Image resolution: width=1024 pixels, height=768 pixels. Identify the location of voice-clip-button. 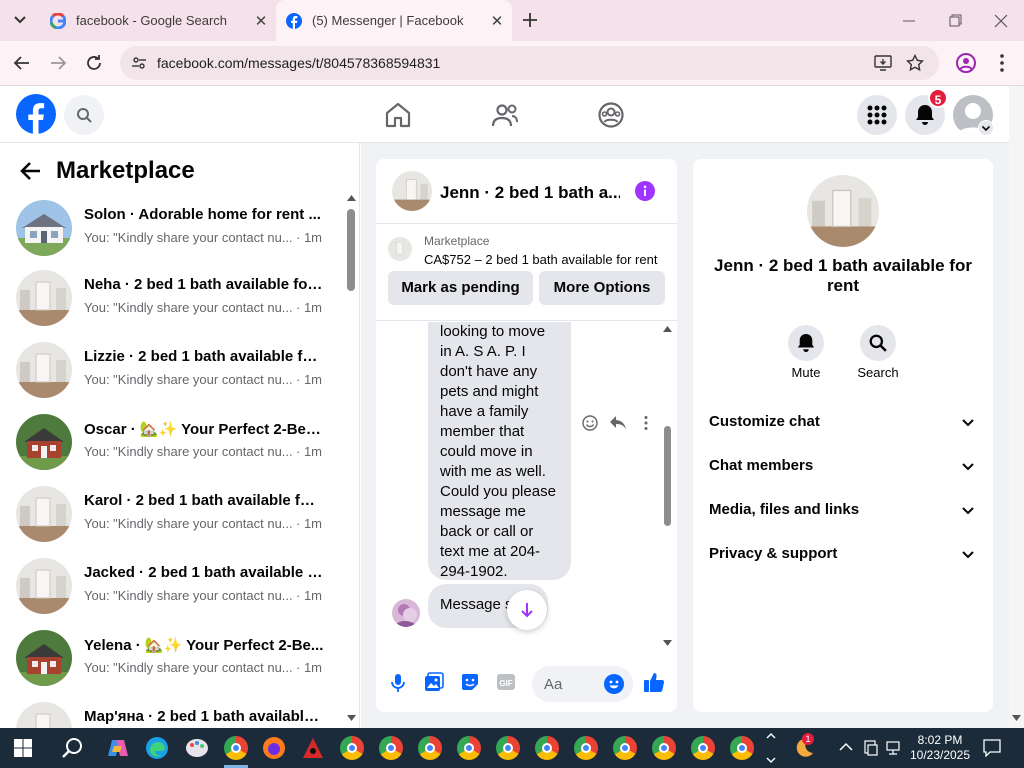
(398, 683).